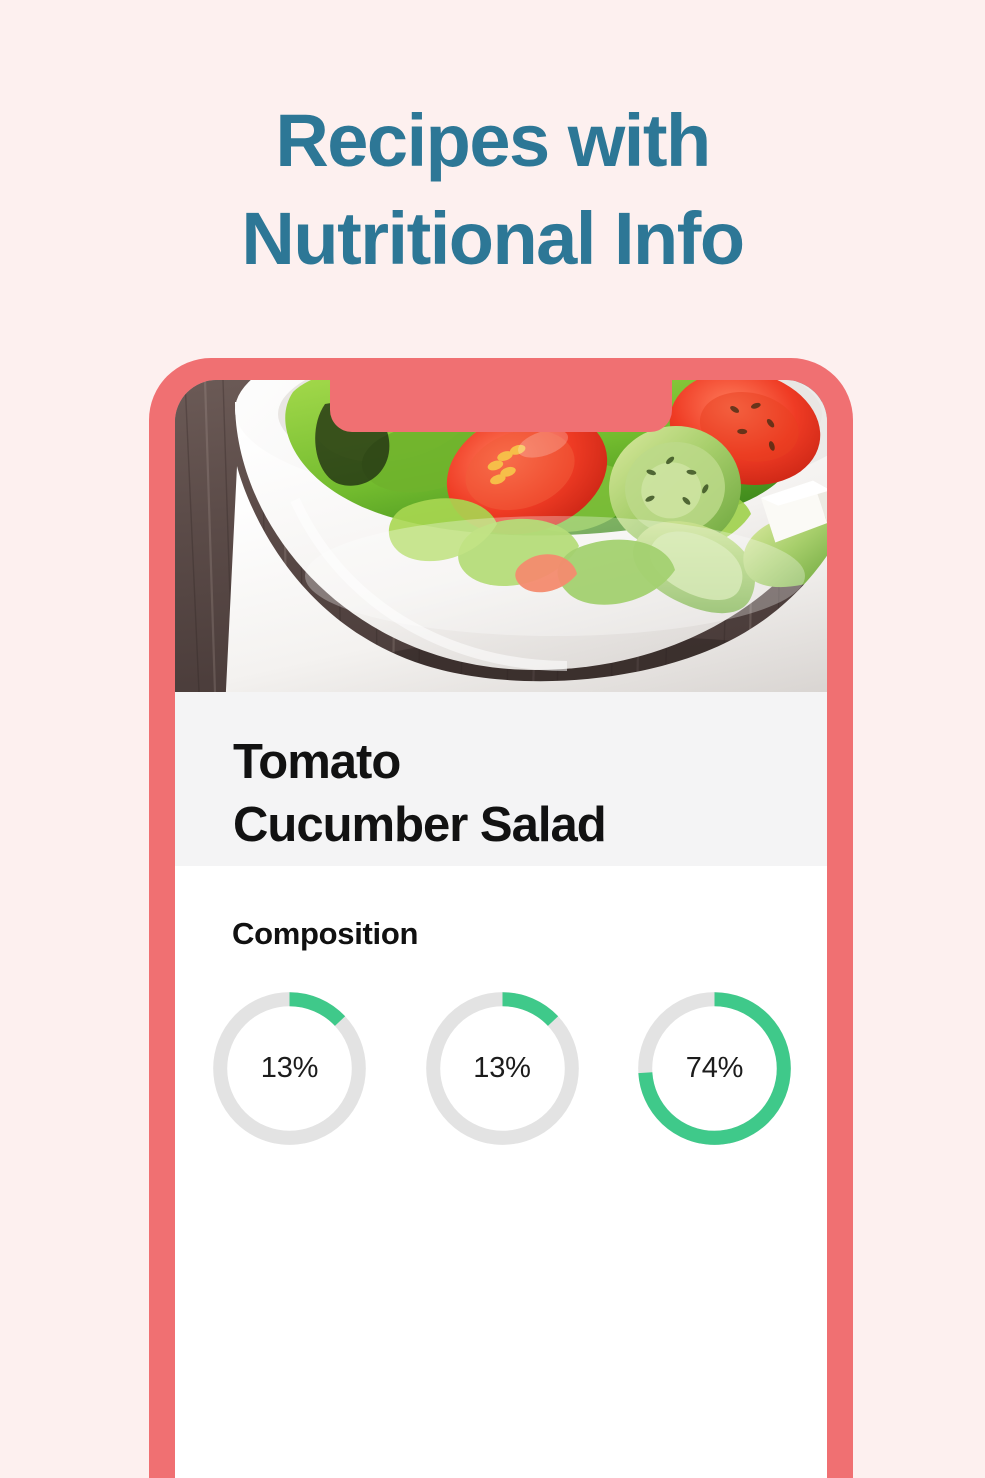 The image size is (985, 1478). Describe the element at coordinates (501, 406) in the screenshot. I see `phone-notch` at that location.